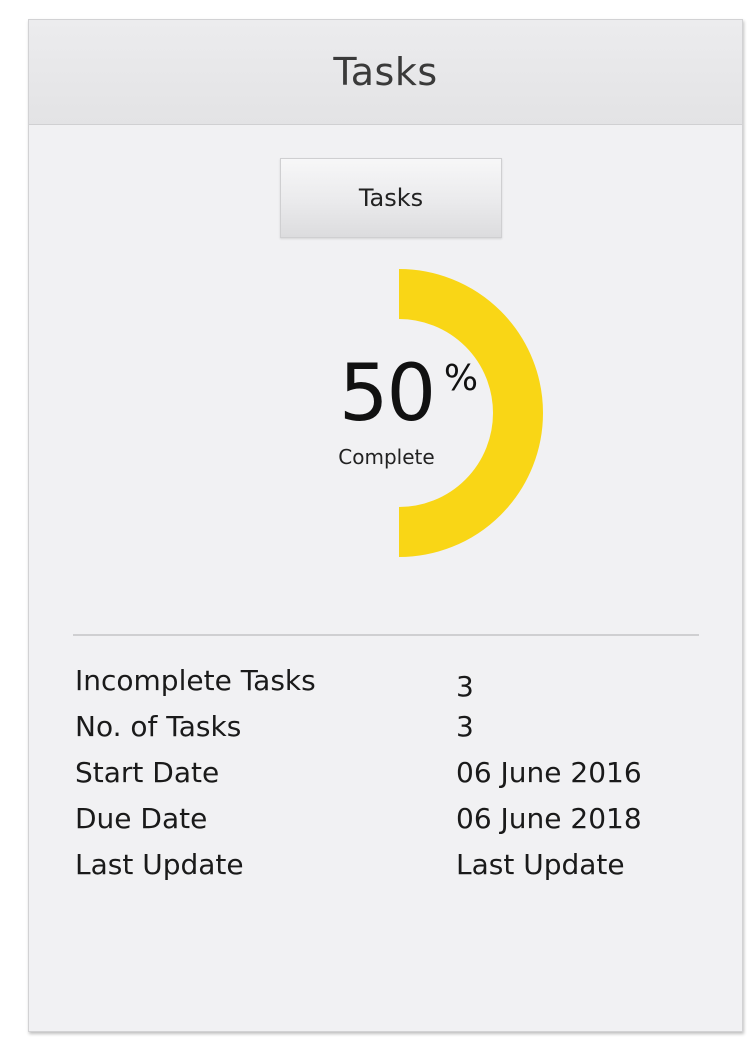  I want to click on detail-row: Due Date 06 June 2018, so click(390, 825).